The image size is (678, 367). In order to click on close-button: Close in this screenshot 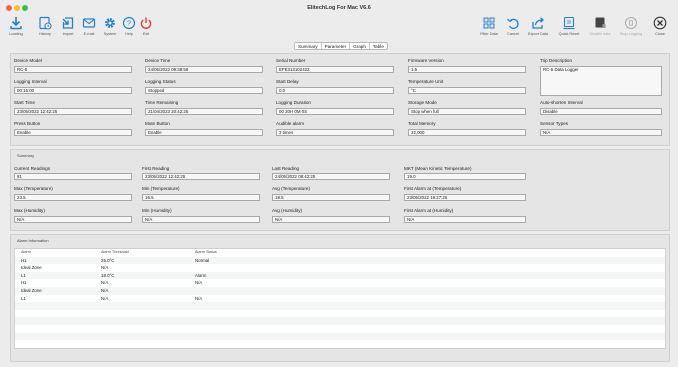, I will do `click(660, 27)`.